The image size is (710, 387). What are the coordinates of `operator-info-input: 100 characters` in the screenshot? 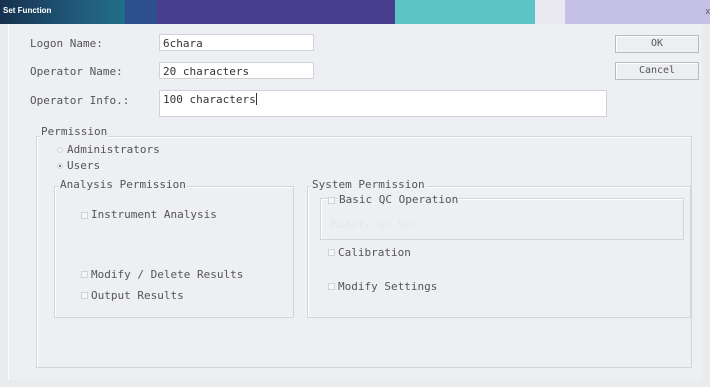 It's located at (383, 103).